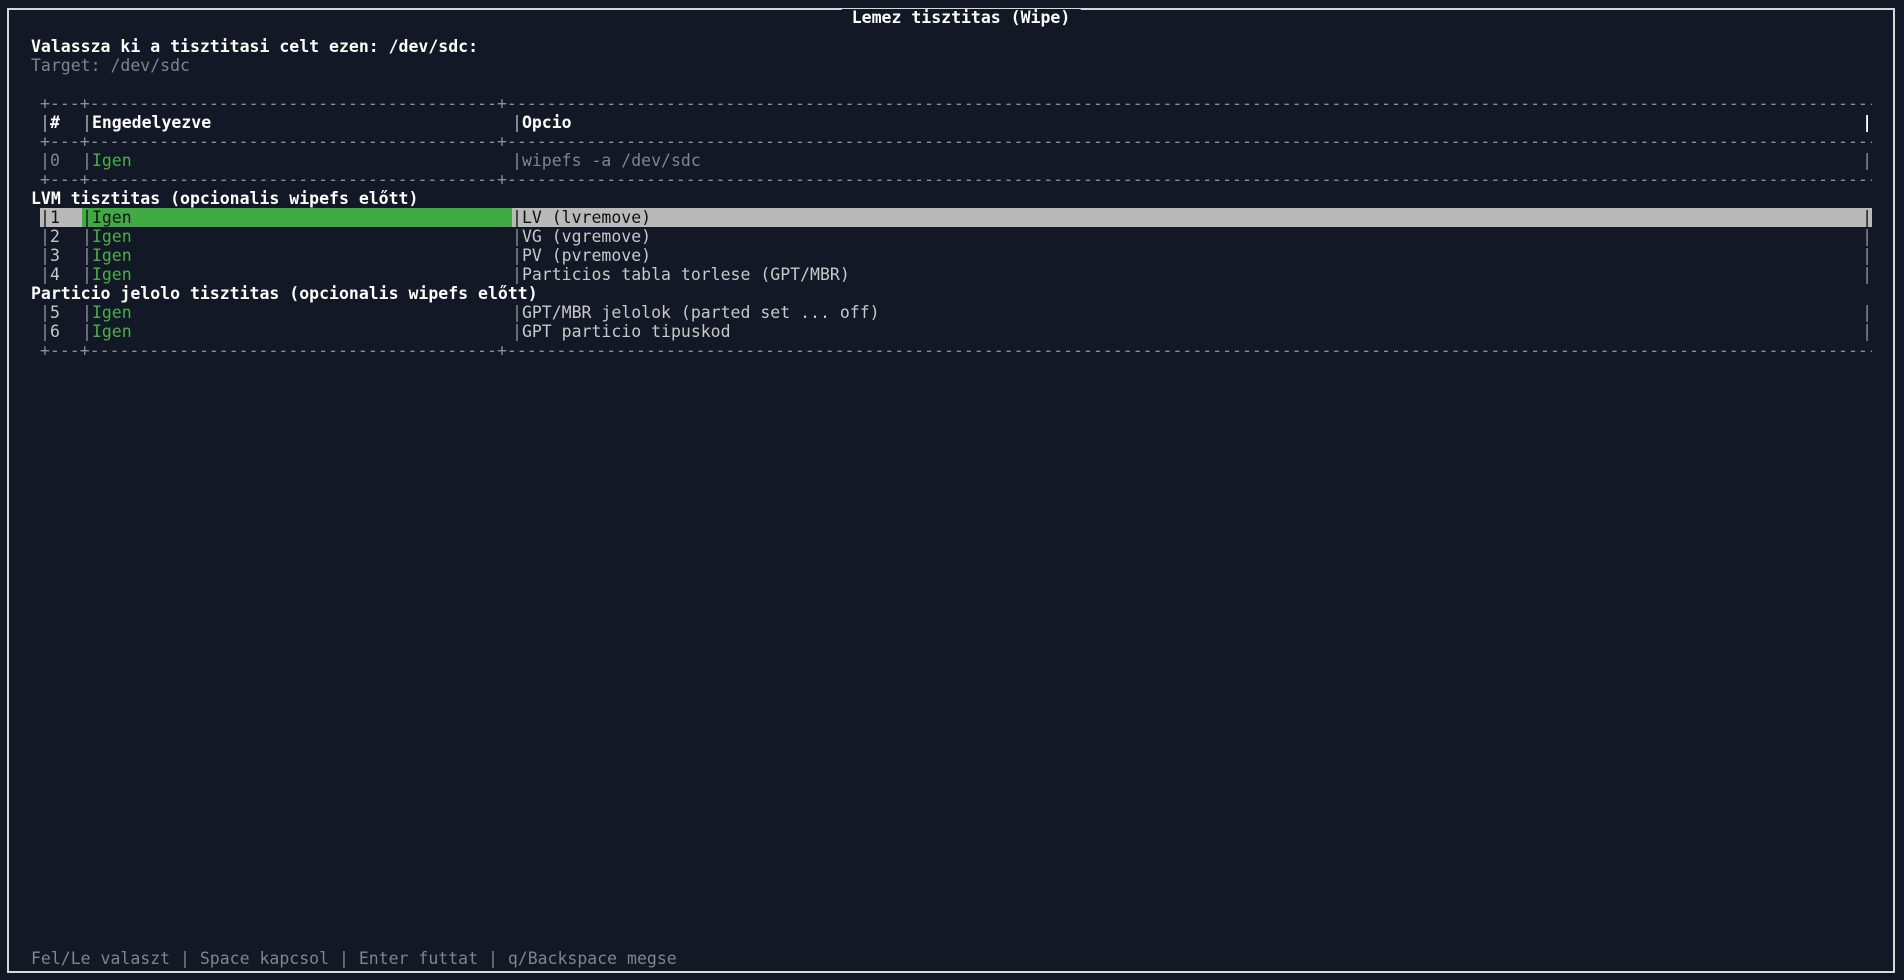  What do you see at coordinates (54, 217) in the screenshot?
I see `row-num: 1` at bounding box center [54, 217].